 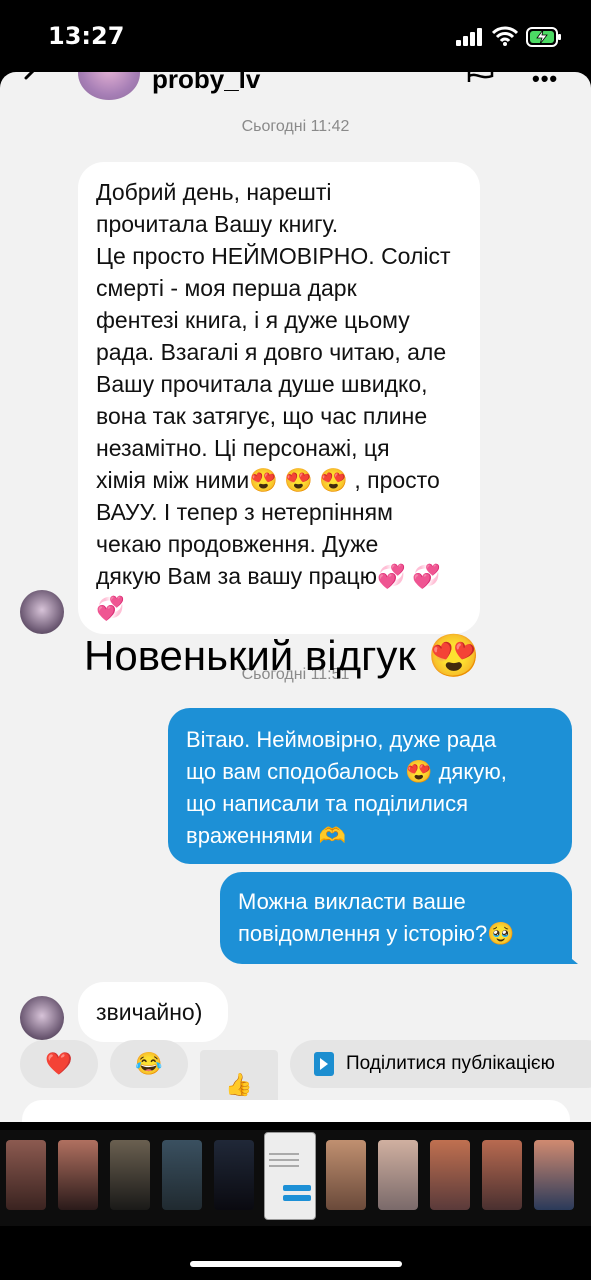 What do you see at coordinates (109, 86) in the screenshot?
I see `header-avatar` at bounding box center [109, 86].